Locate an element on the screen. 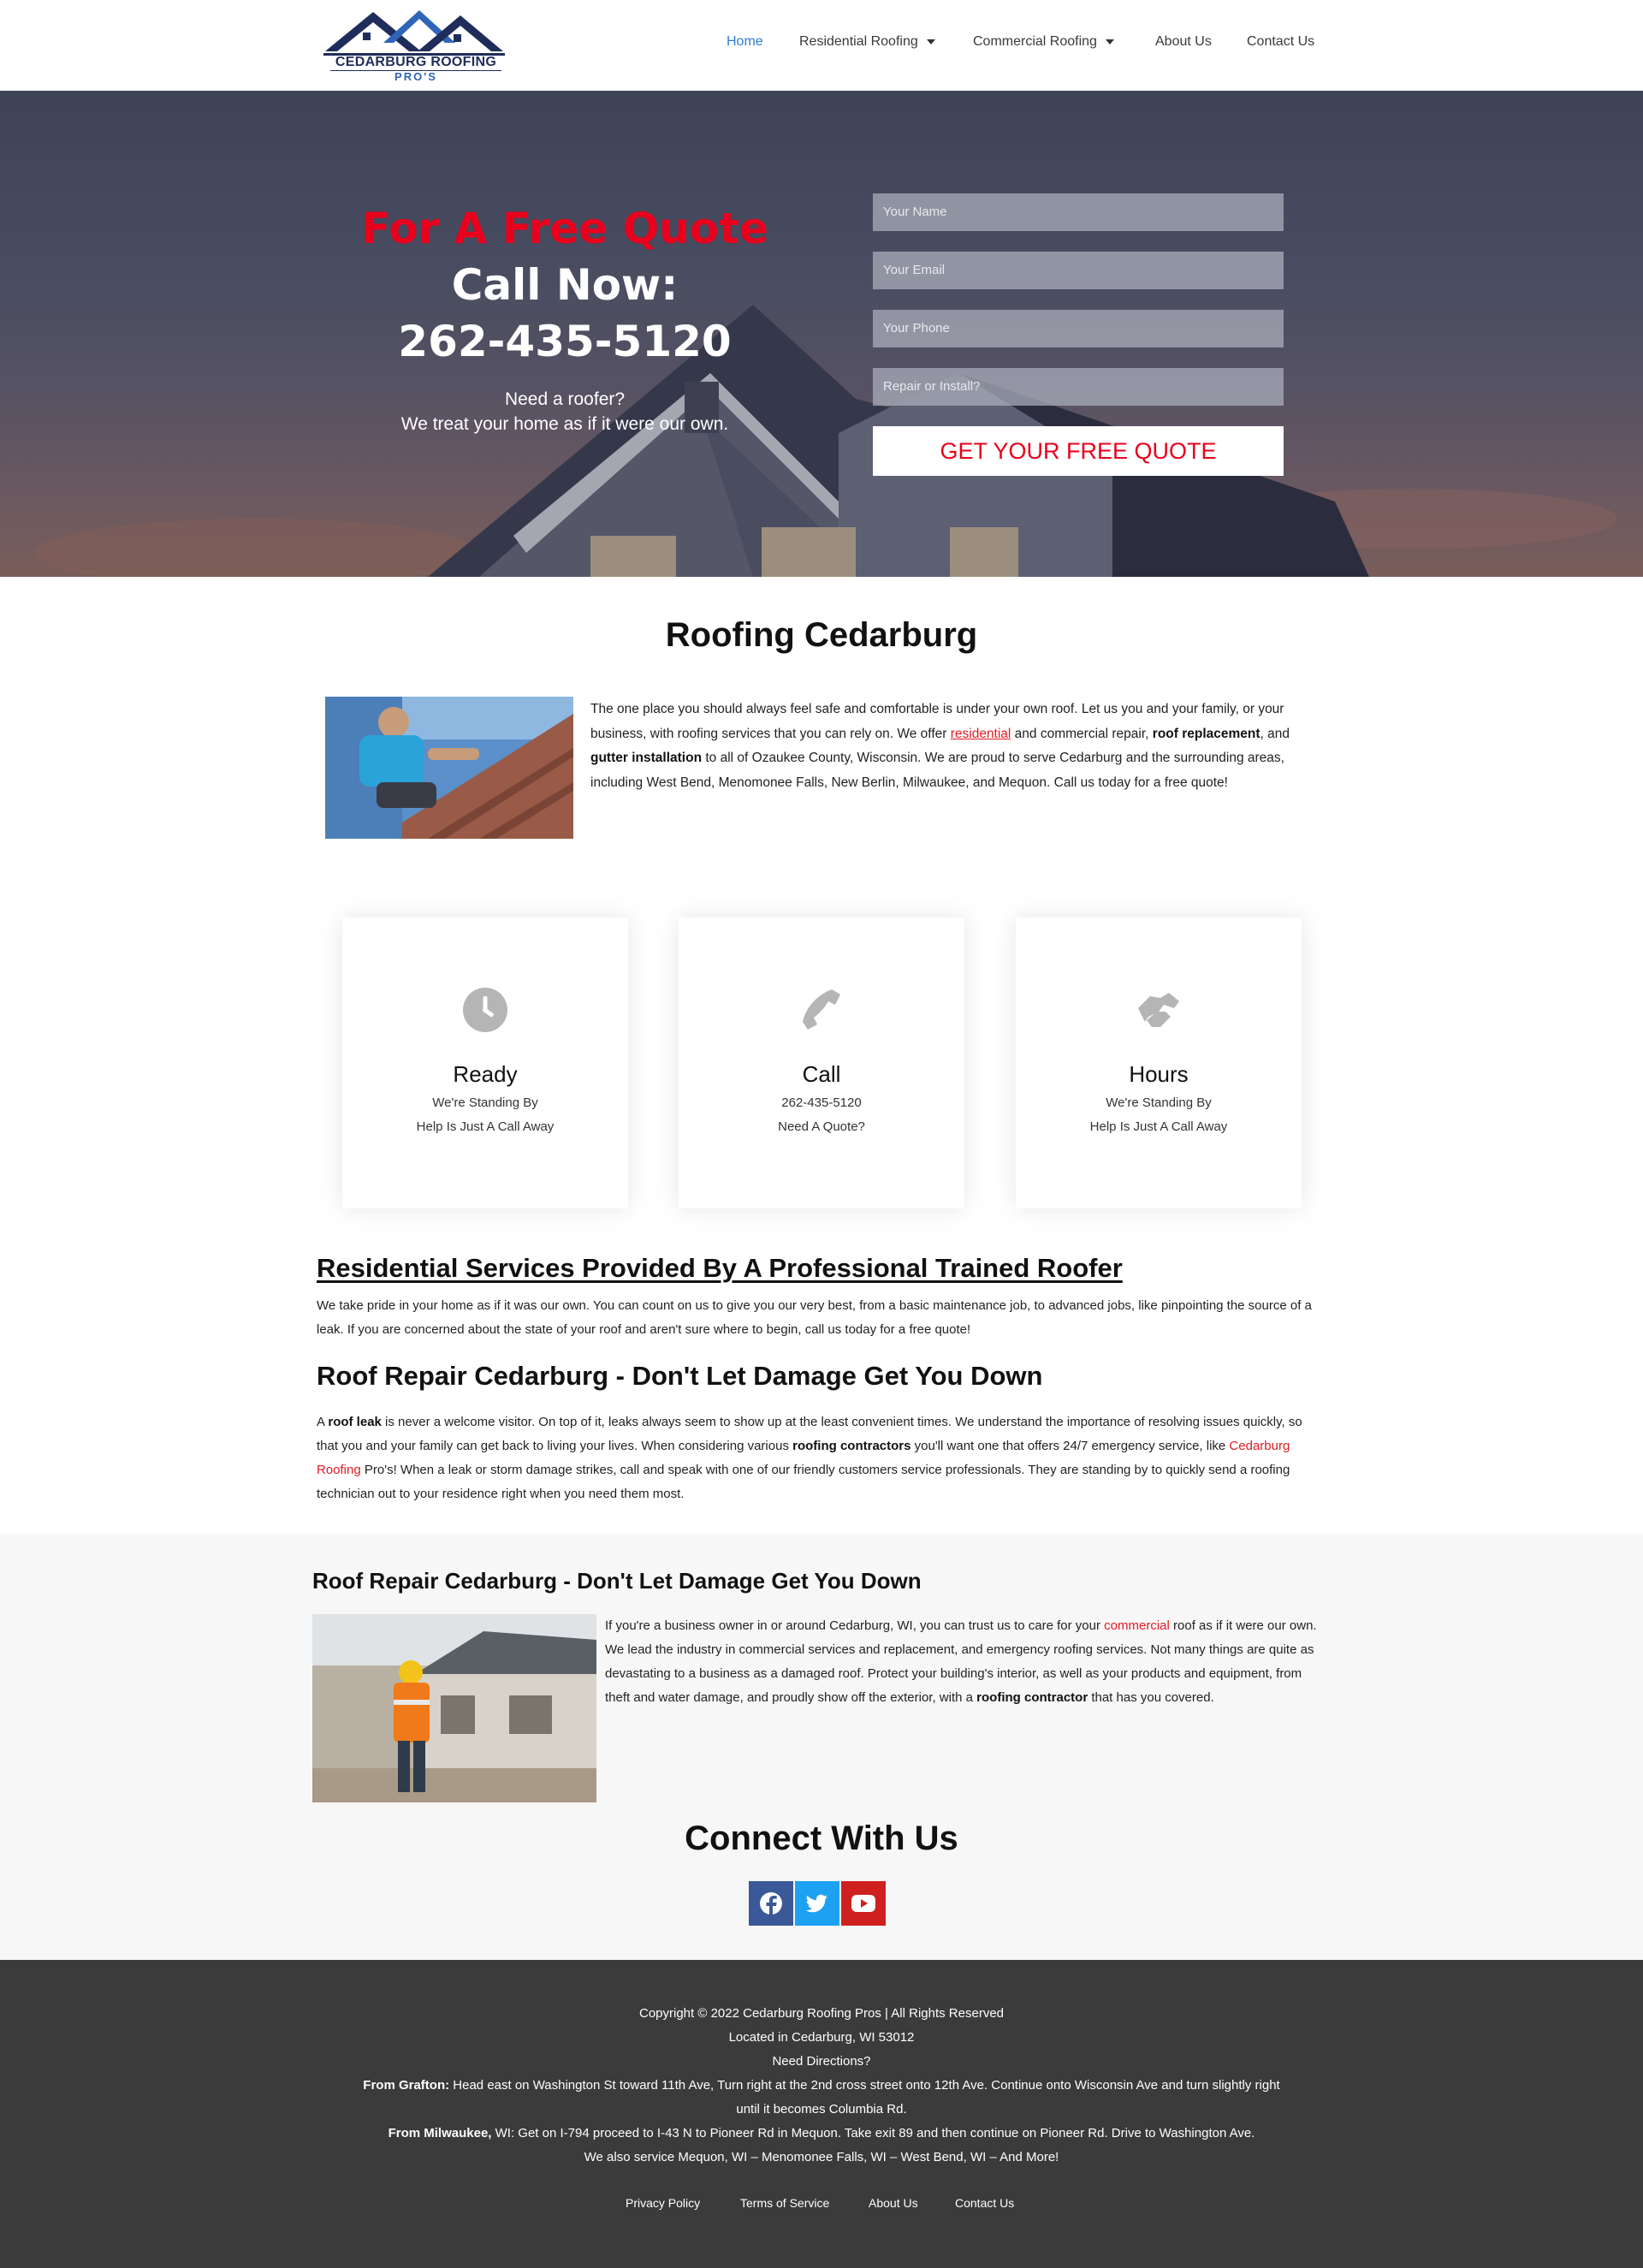 The width and height of the screenshot is (1643, 2268). youtube-link is located at coordinates (863, 1904).